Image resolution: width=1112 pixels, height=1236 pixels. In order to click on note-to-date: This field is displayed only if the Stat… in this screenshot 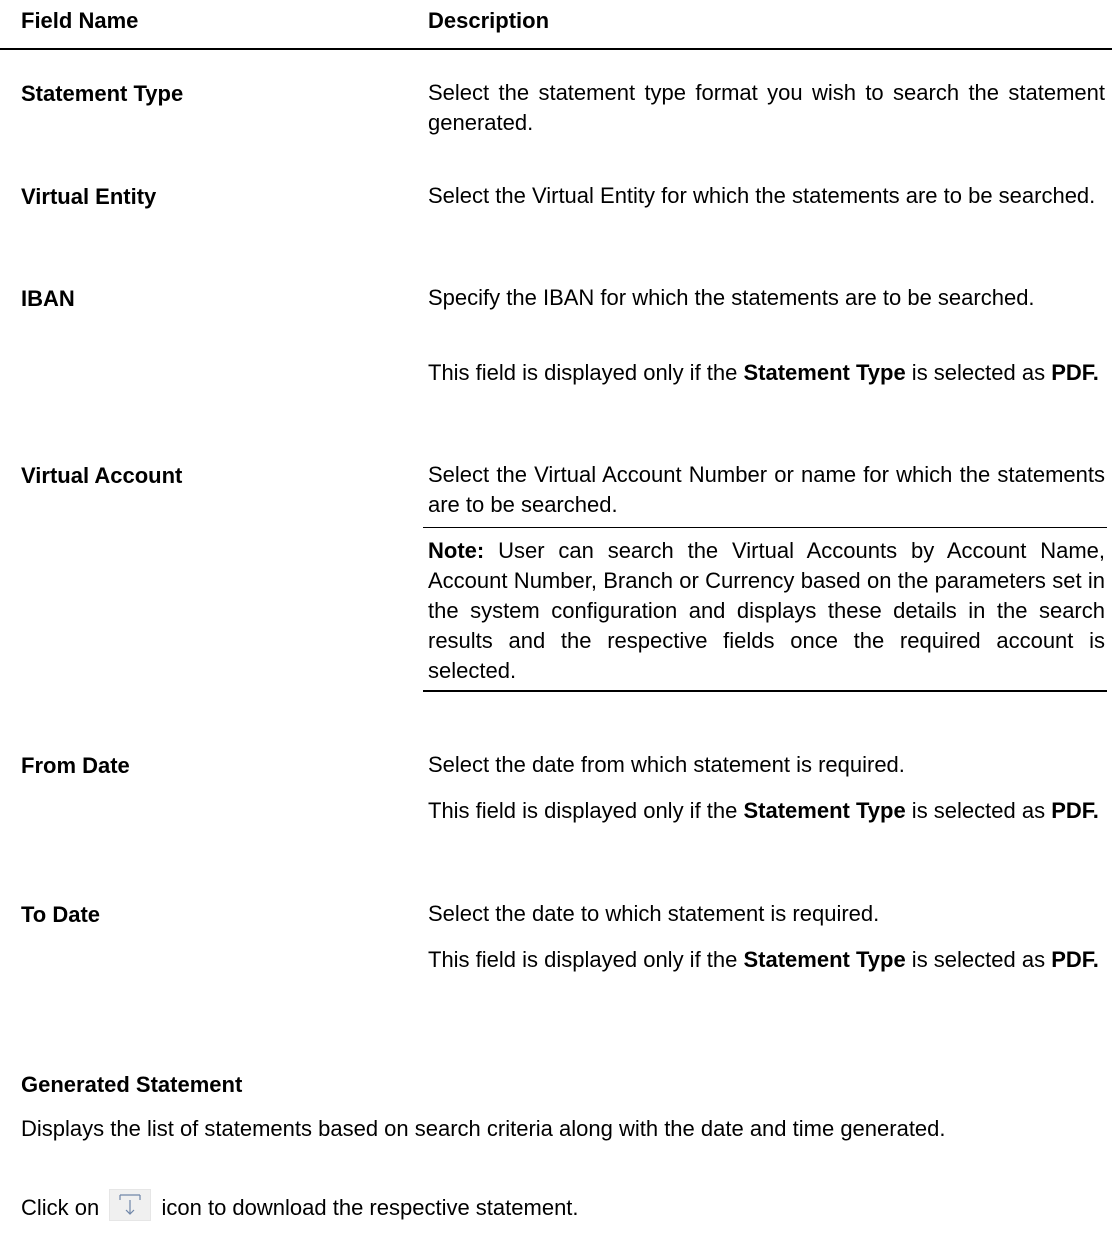, I will do `click(766, 960)`.